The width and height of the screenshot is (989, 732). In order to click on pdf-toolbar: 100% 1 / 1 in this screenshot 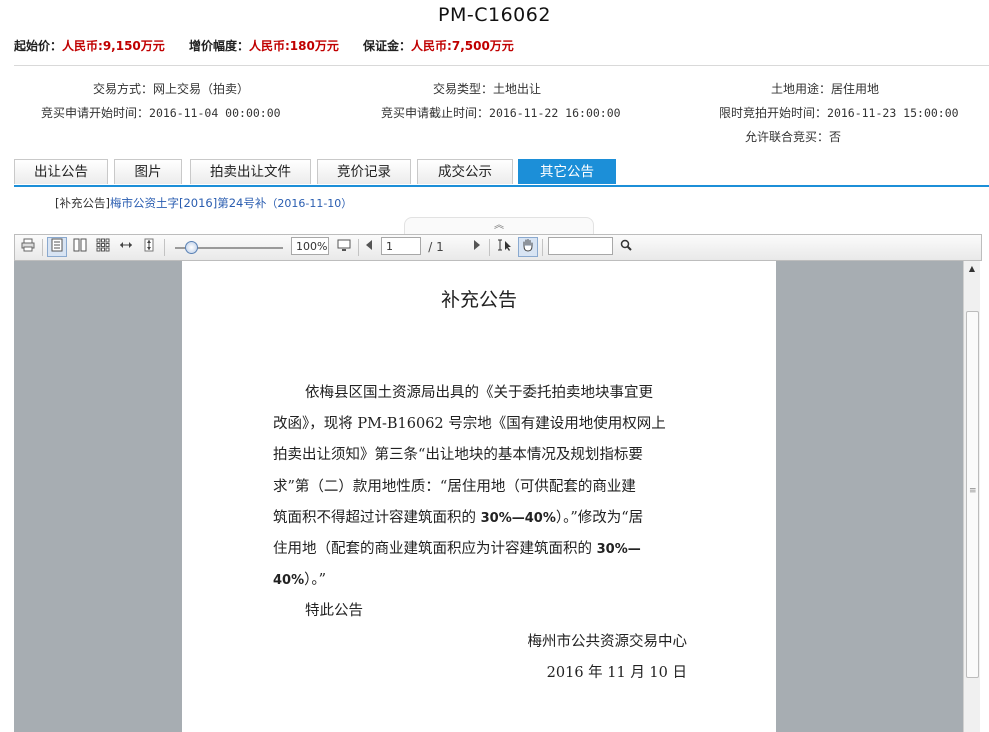, I will do `click(498, 247)`.